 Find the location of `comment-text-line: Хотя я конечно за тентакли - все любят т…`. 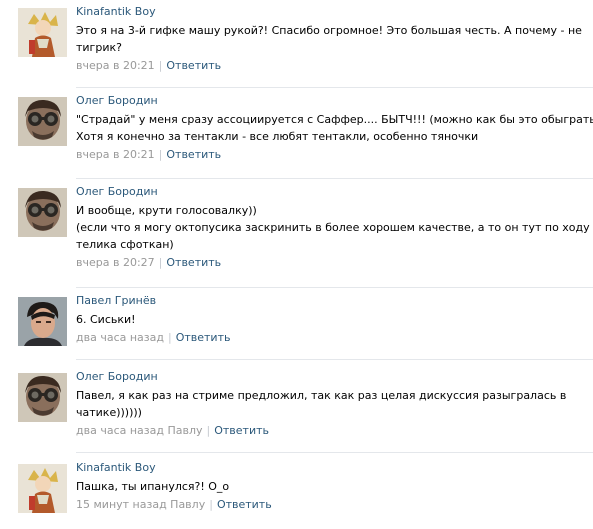

comment-text-line: Хотя я конечно за тентакли - все любят т… is located at coordinates (277, 136).